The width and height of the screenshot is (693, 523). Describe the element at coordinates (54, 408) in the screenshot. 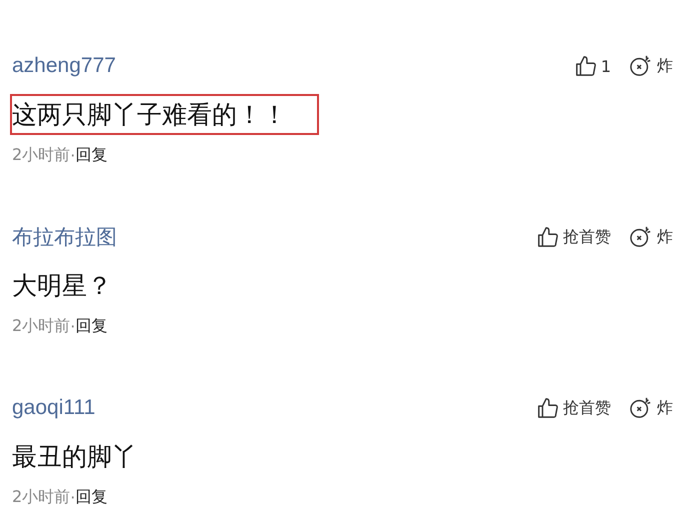

I see `username: gaoqi111` at that location.